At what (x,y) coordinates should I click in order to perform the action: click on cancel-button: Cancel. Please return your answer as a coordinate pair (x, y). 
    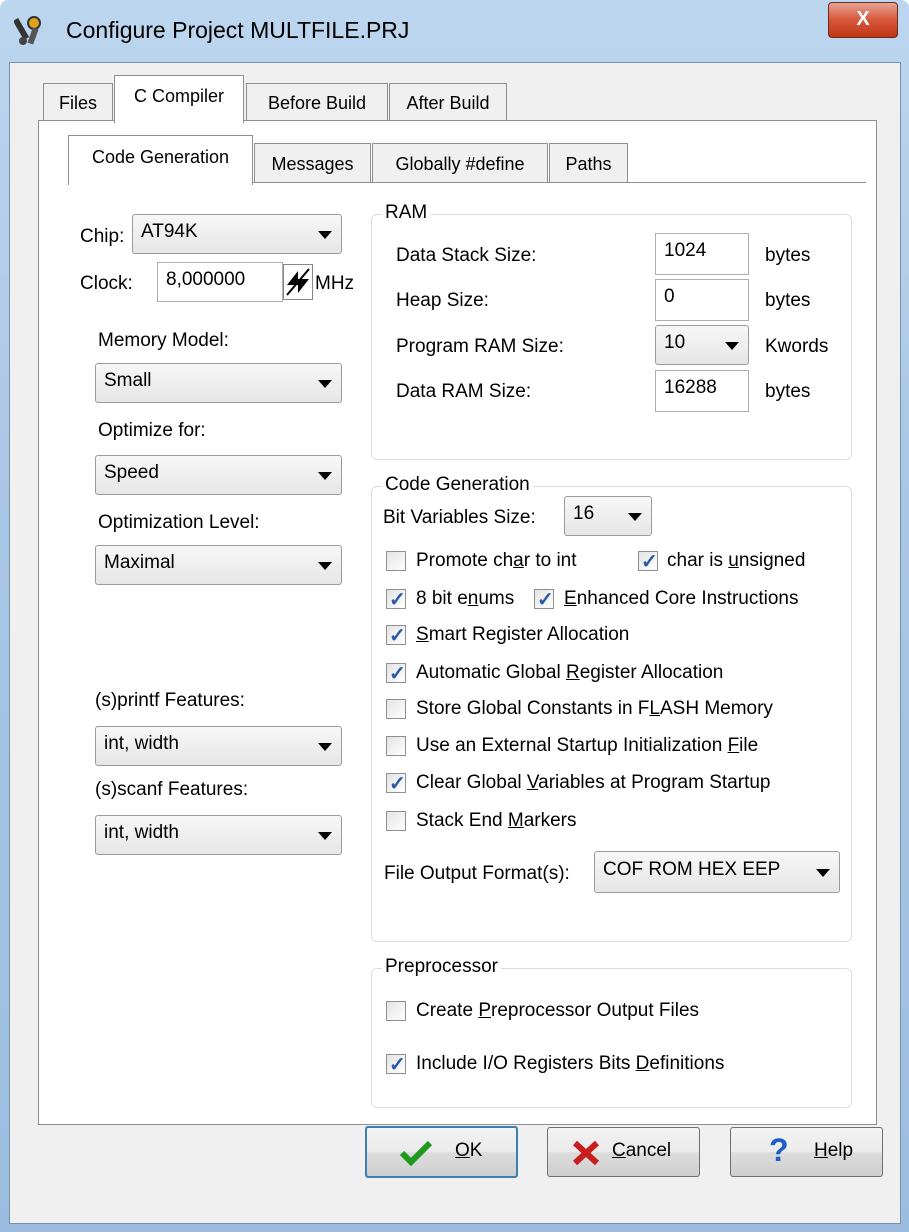
    Looking at the image, I should click on (623, 1152).